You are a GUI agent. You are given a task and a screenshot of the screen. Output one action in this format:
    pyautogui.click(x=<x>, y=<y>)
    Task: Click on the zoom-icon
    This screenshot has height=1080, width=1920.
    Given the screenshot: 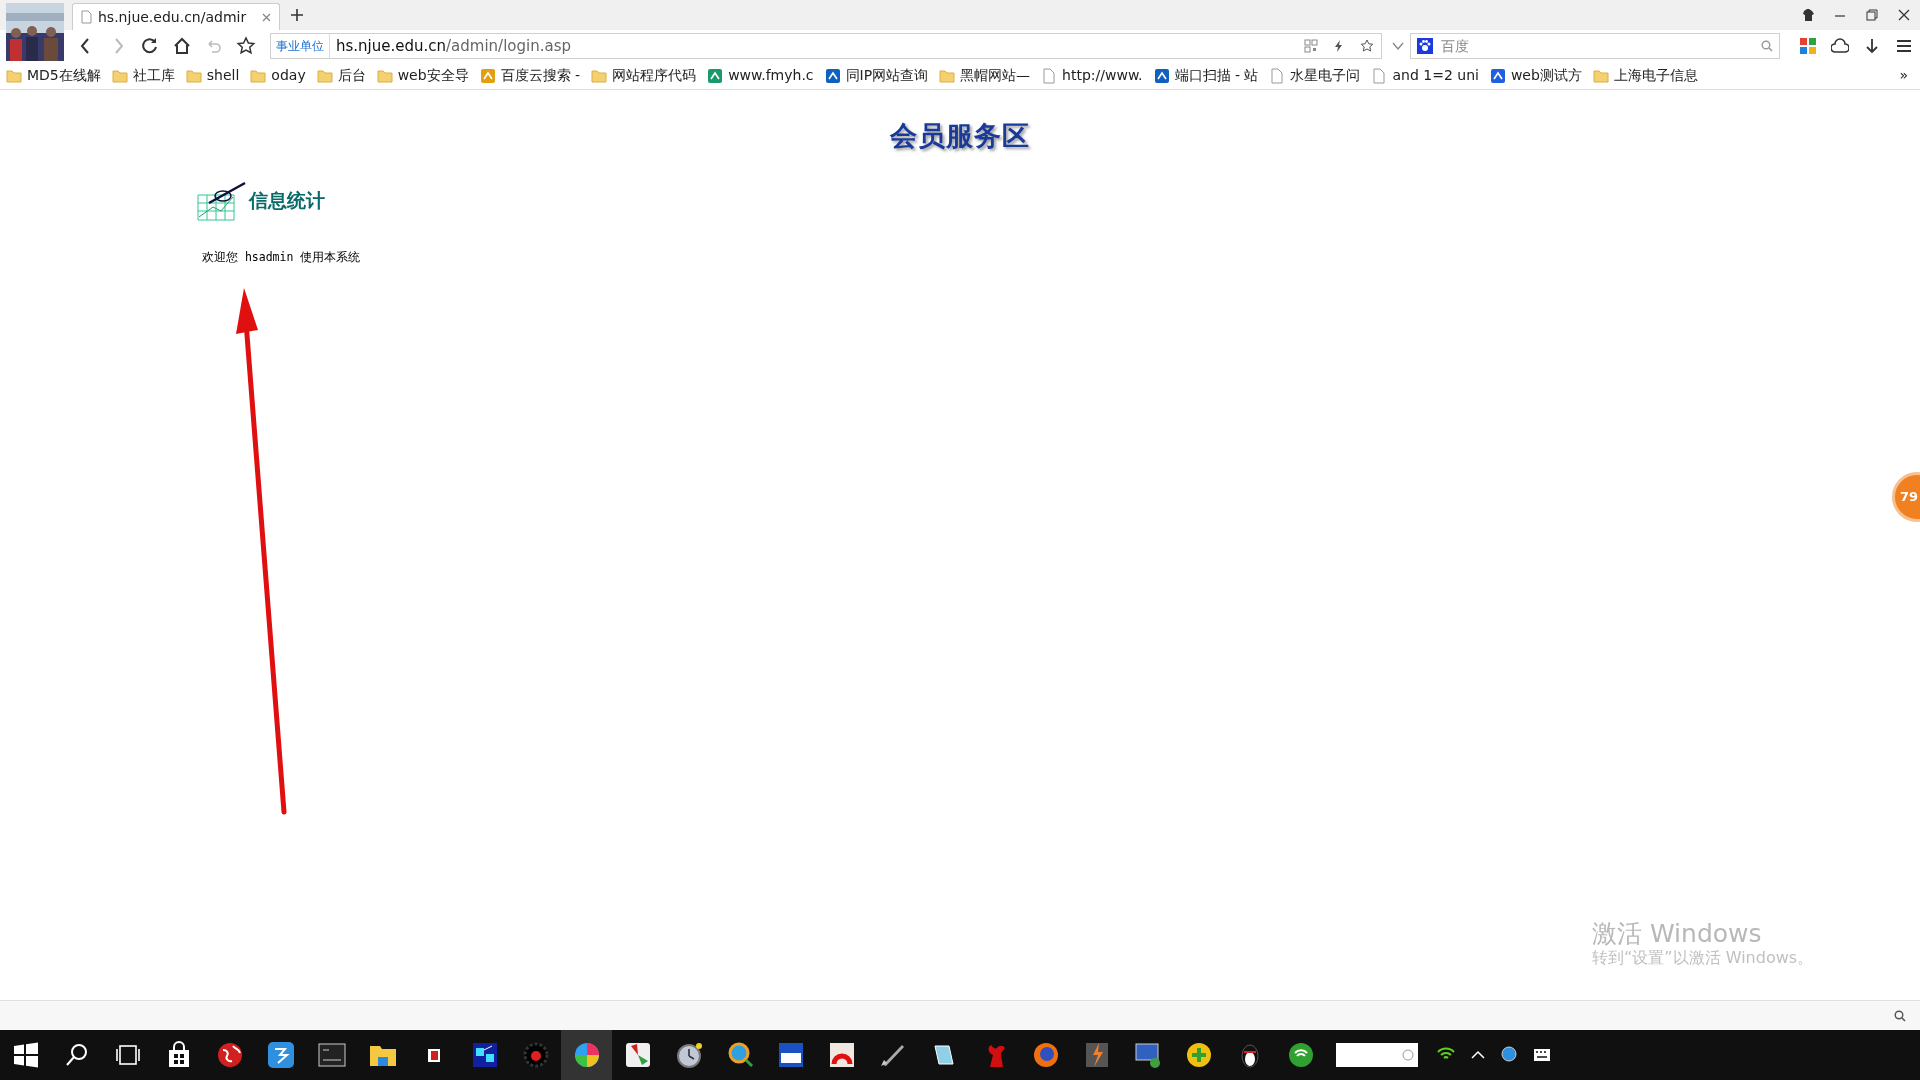 What is the action you would take?
    pyautogui.click(x=1900, y=1015)
    